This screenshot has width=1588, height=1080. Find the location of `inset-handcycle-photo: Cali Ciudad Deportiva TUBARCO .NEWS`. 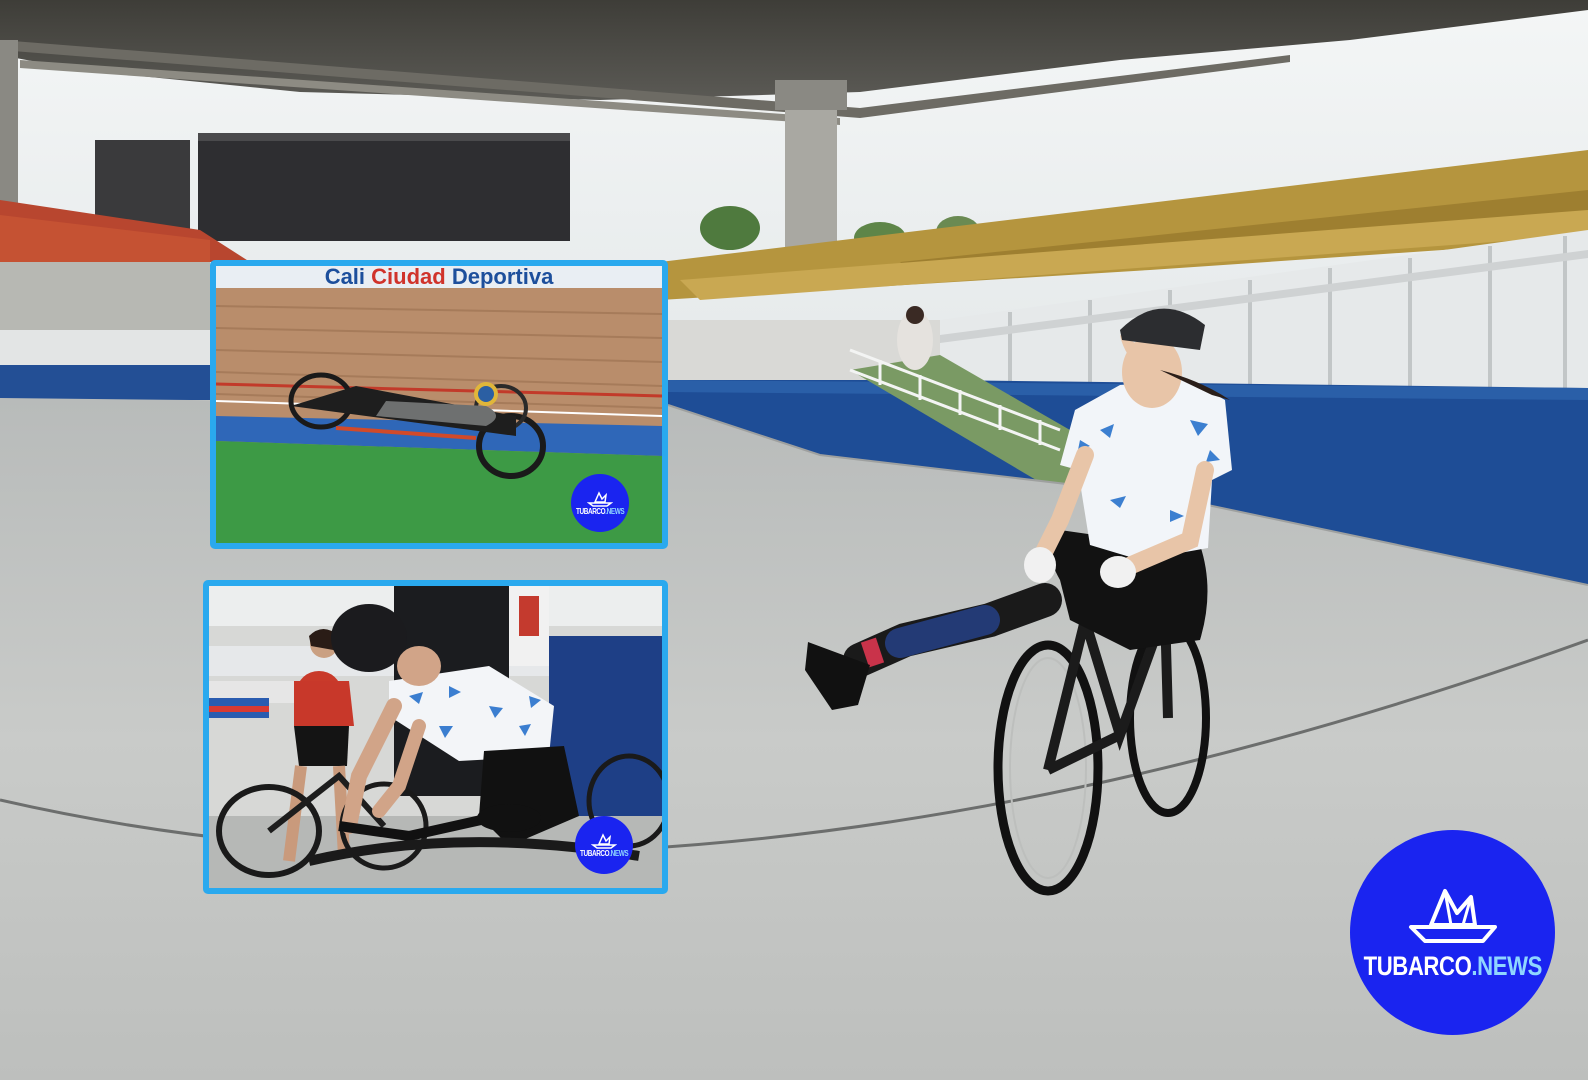

inset-handcycle-photo: Cali Ciudad Deportiva TUBARCO .NEWS is located at coordinates (439, 404).